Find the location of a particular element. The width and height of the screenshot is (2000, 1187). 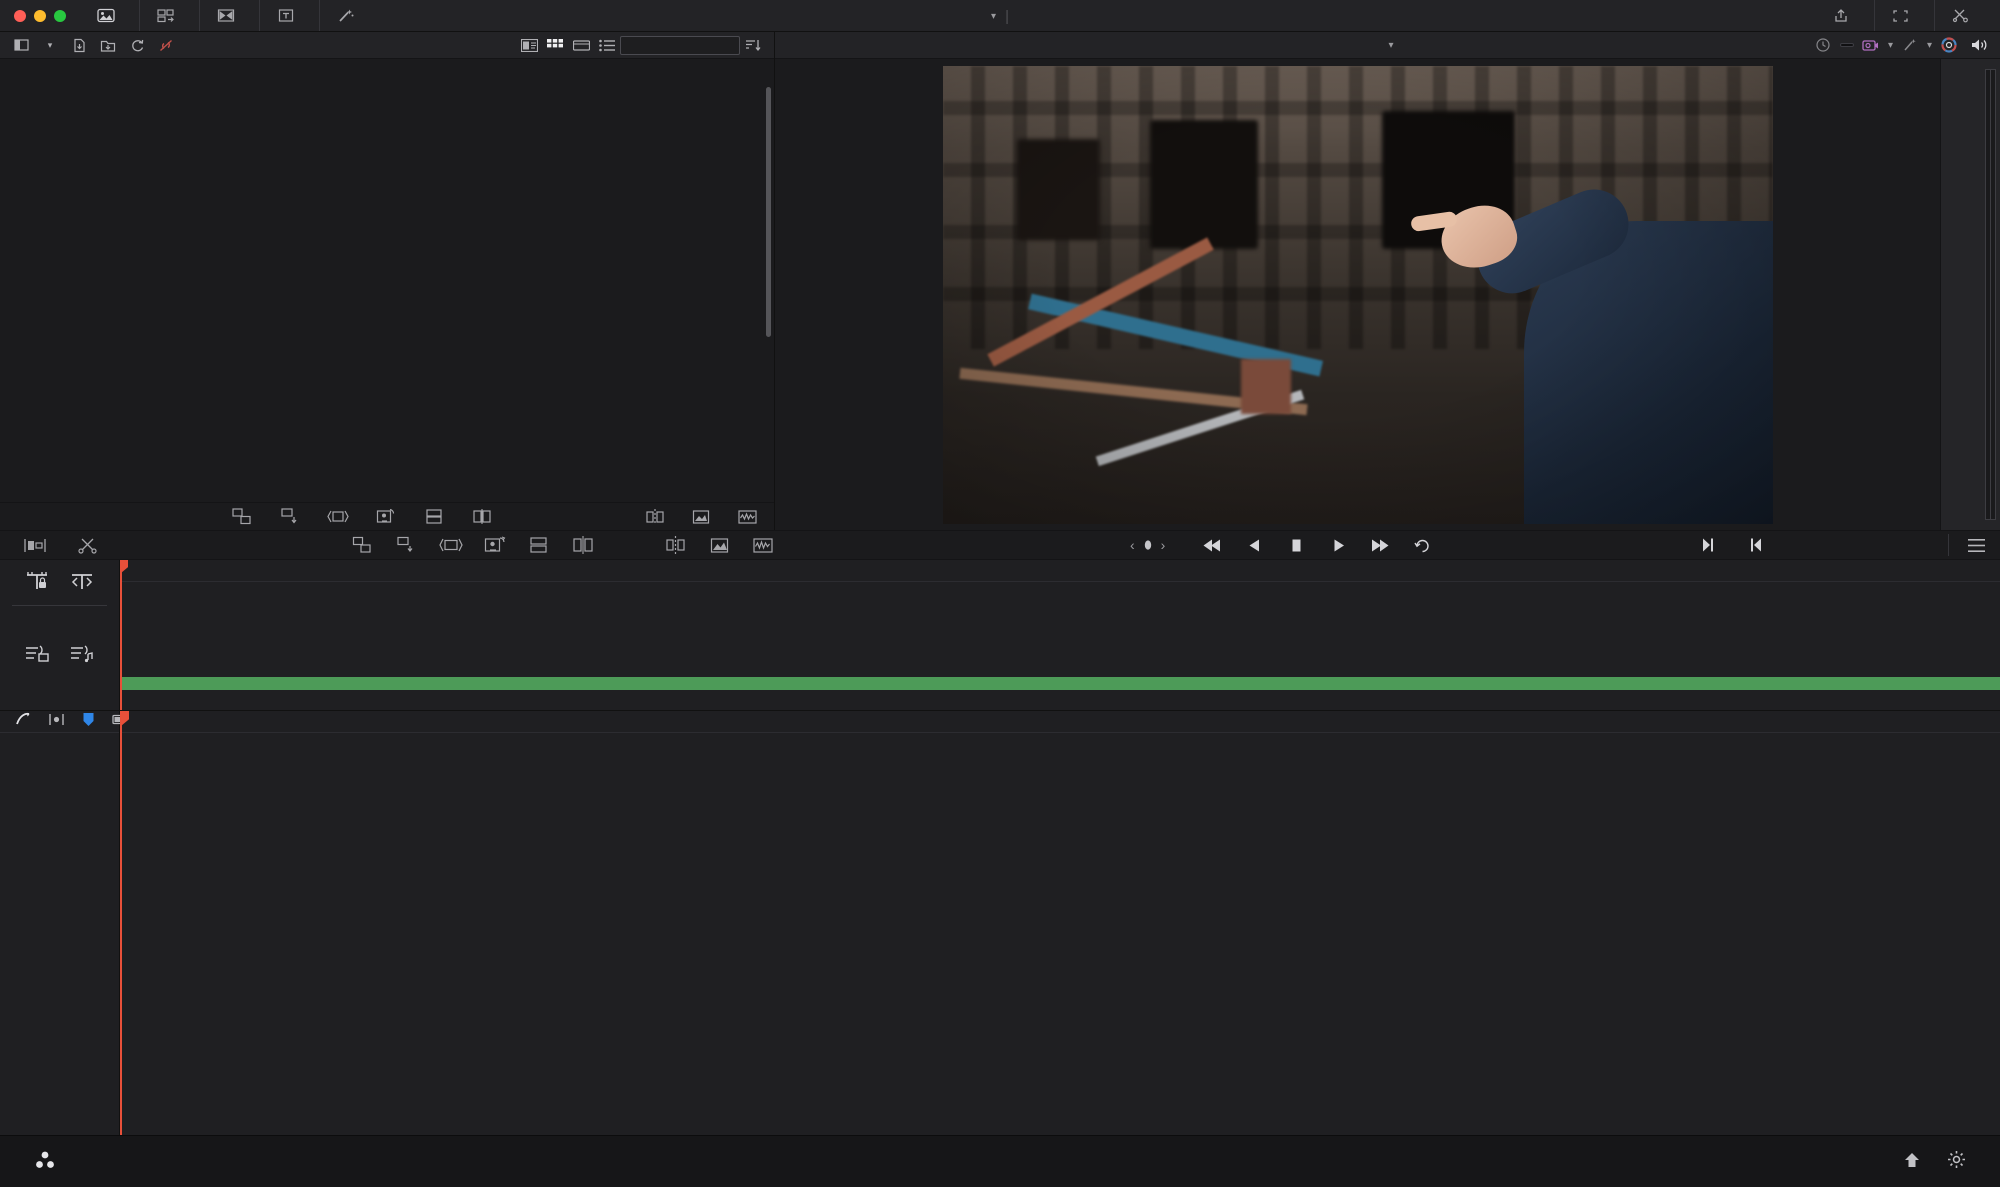

new-bin-icon is located at coordinates (79, 45).